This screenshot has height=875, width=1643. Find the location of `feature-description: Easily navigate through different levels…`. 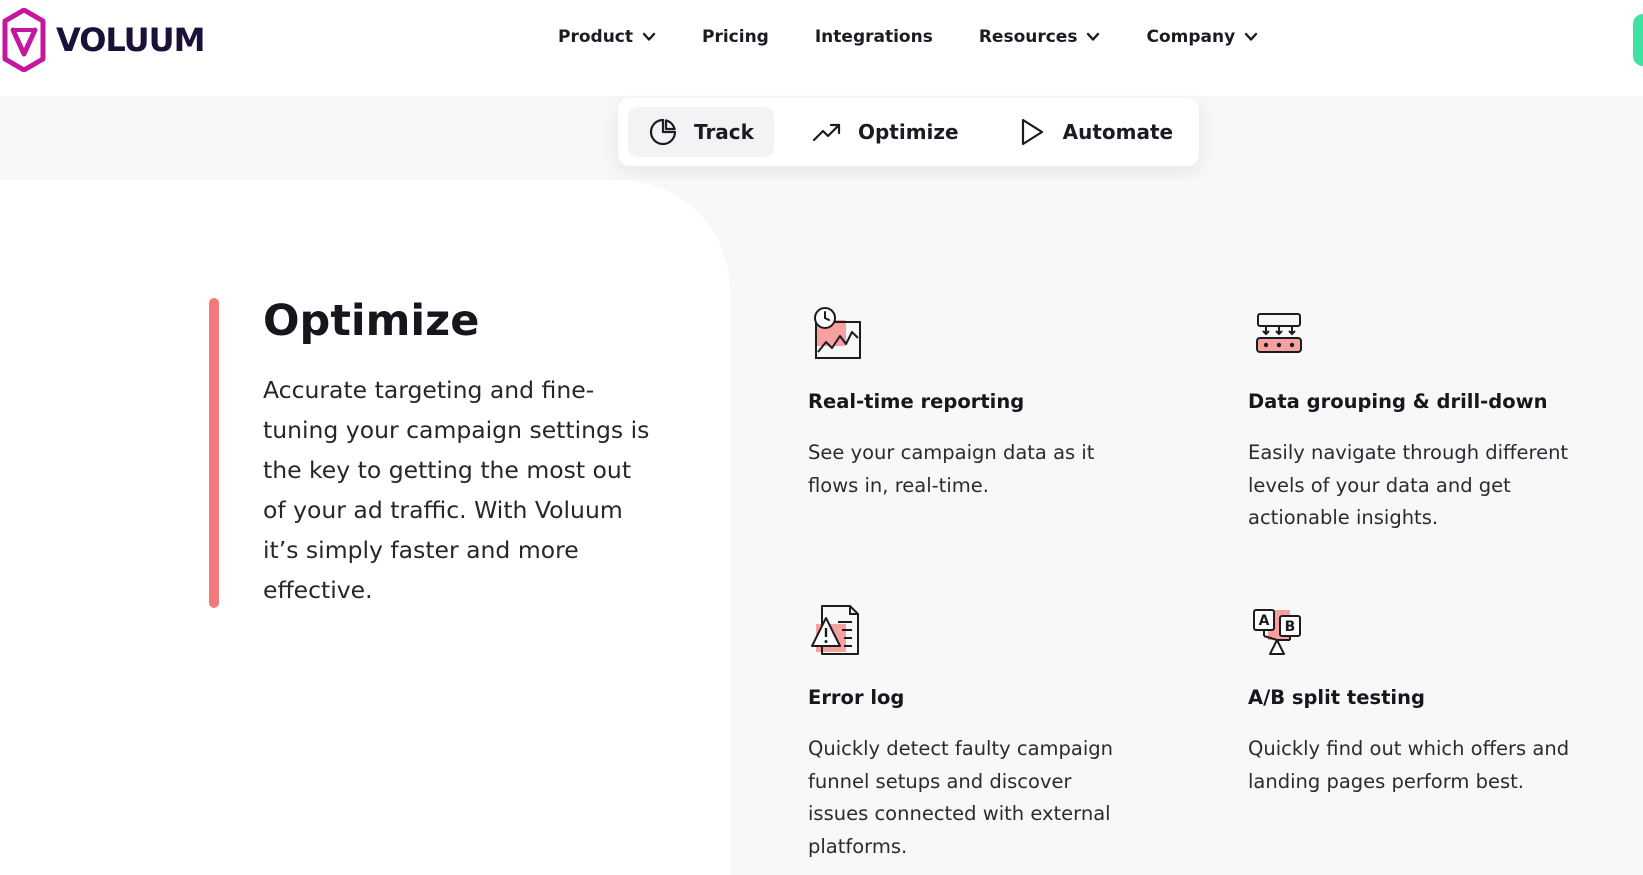

feature-description: Easily navigate through different levels… is located at coordinates (1408, 485).